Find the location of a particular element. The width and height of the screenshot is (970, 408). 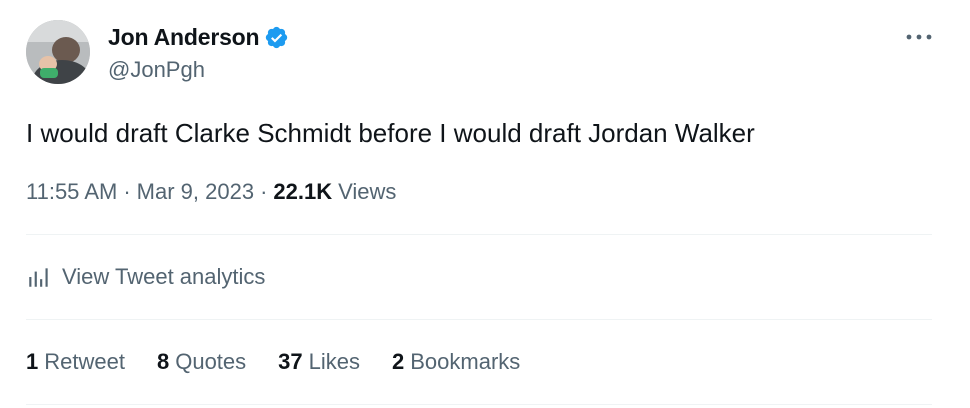

display-name: Jon Anderson is located at coordinates (184, 37).